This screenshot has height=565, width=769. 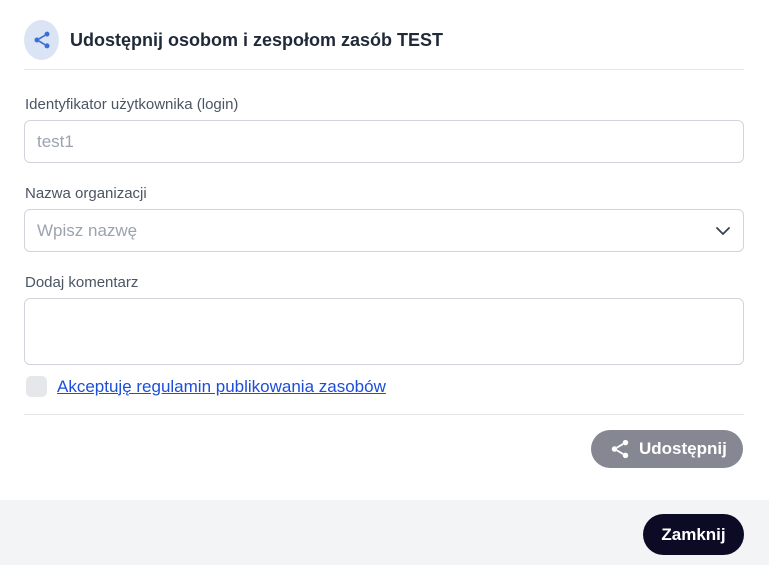 I want to click on share-button: Udostępnij, so click(x=667, y=449).